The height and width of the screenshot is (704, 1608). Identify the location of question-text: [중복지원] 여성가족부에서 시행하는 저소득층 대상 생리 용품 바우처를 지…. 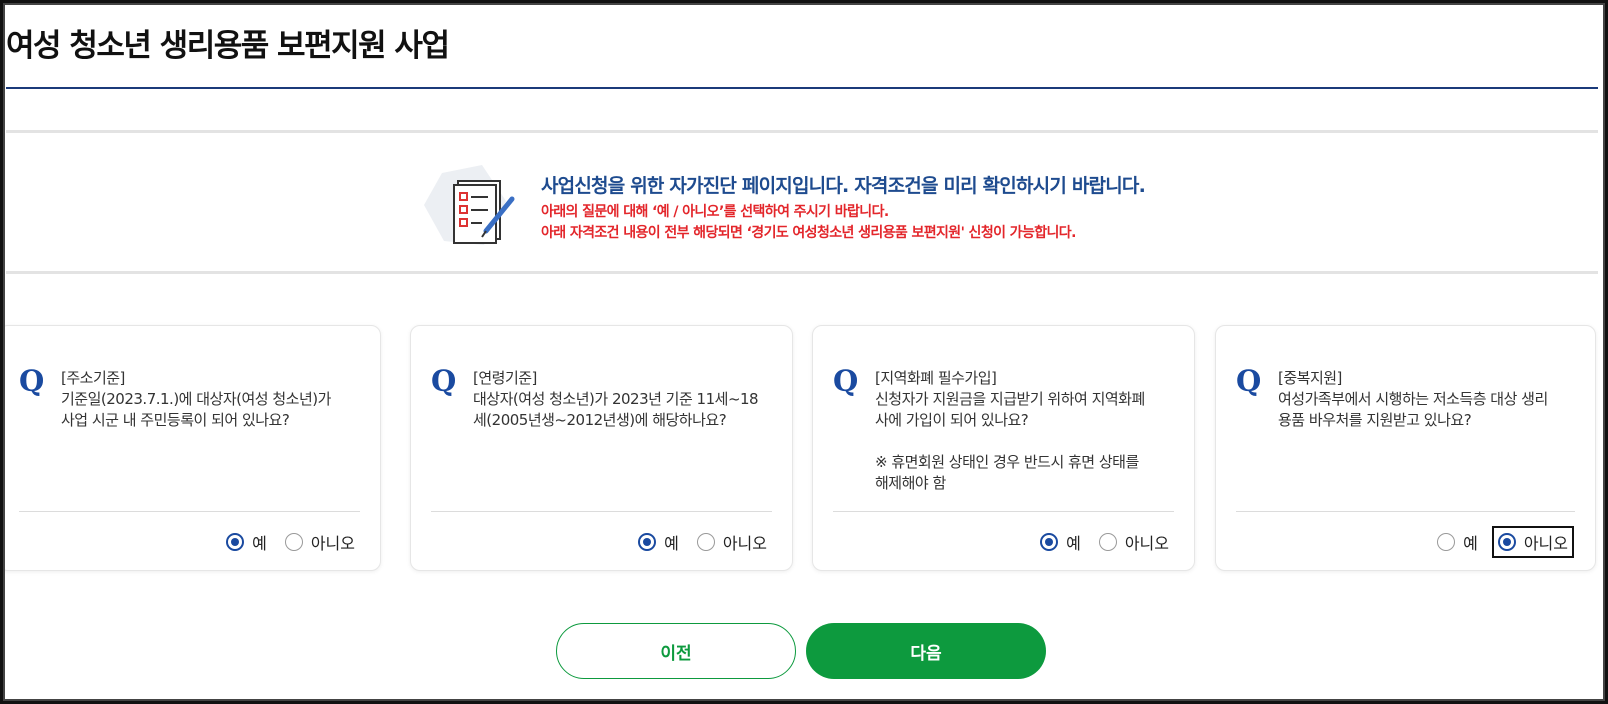
(1413, 399).